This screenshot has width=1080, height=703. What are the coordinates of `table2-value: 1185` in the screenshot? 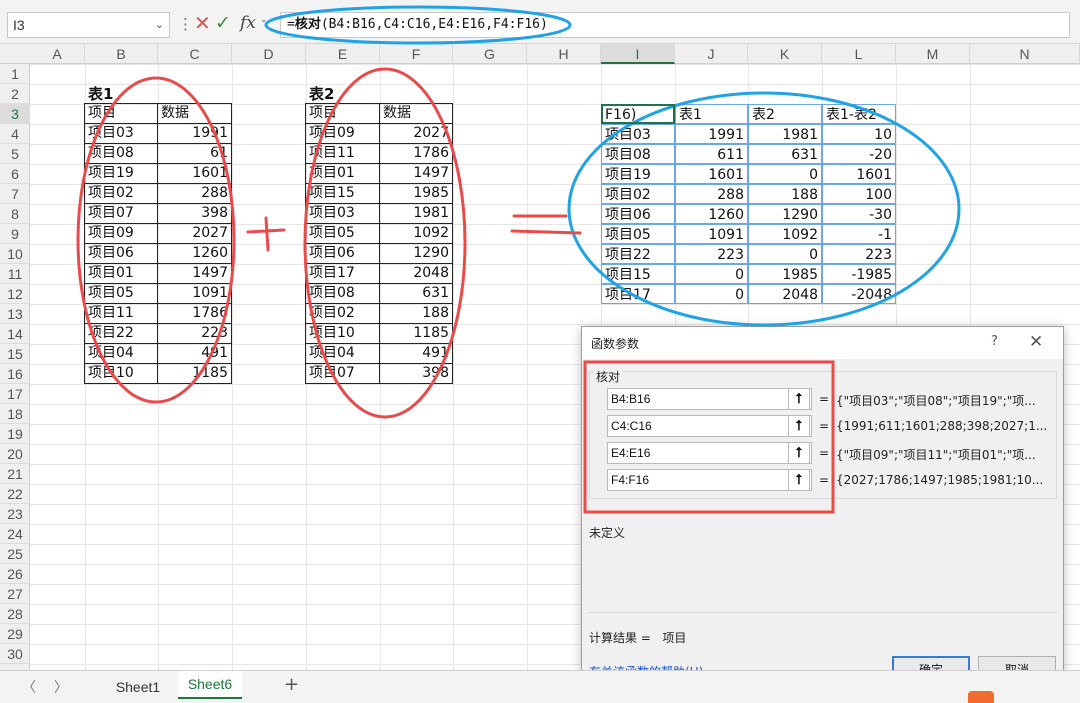 It's located at (416, 333).